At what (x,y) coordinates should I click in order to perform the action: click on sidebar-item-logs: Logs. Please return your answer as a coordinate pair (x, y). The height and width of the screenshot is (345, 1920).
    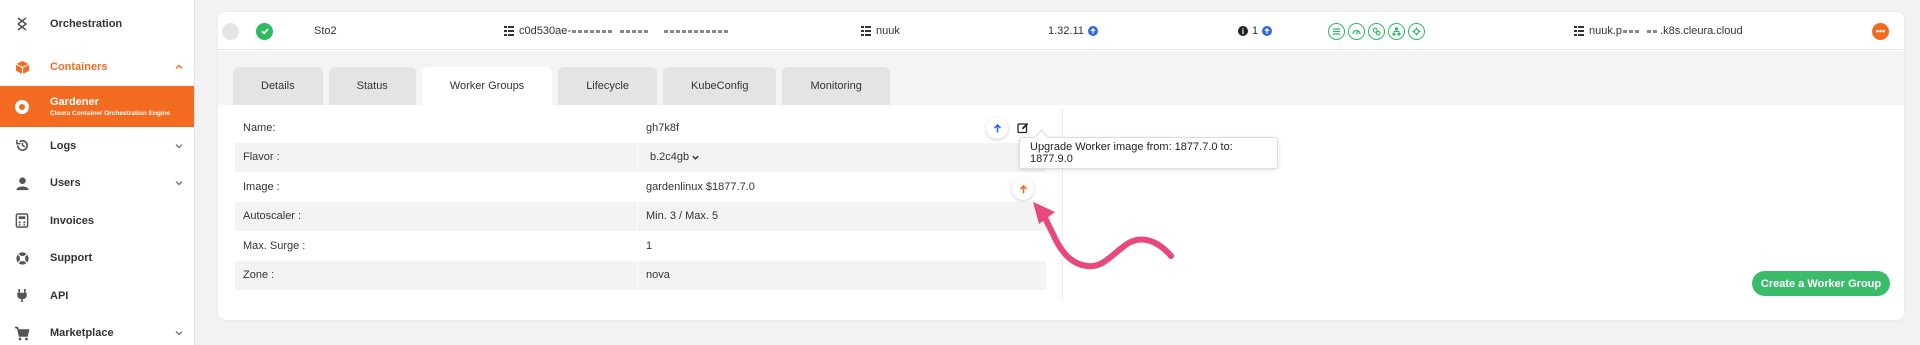
    Looking at the image, I should click on (97, 146).